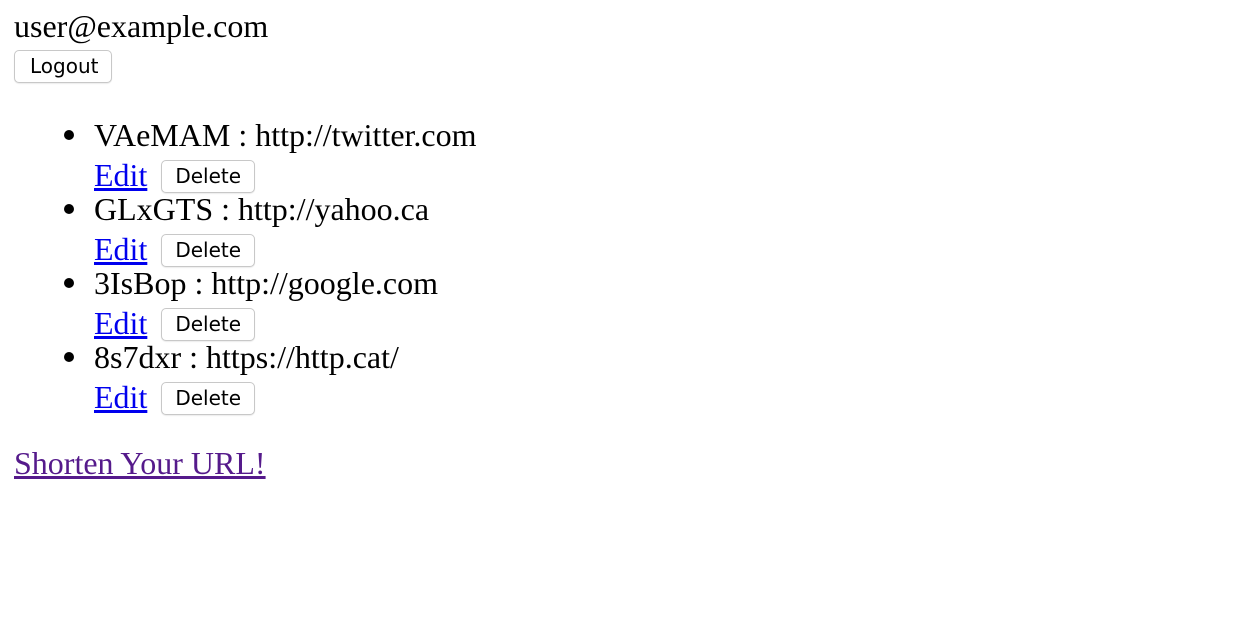 Image resolution: width=1252 pixels, height=630 pixels. Describe the element at coordinates (302, 357) in the screenshot. I see `long-url: https://http.cat/` at that location.